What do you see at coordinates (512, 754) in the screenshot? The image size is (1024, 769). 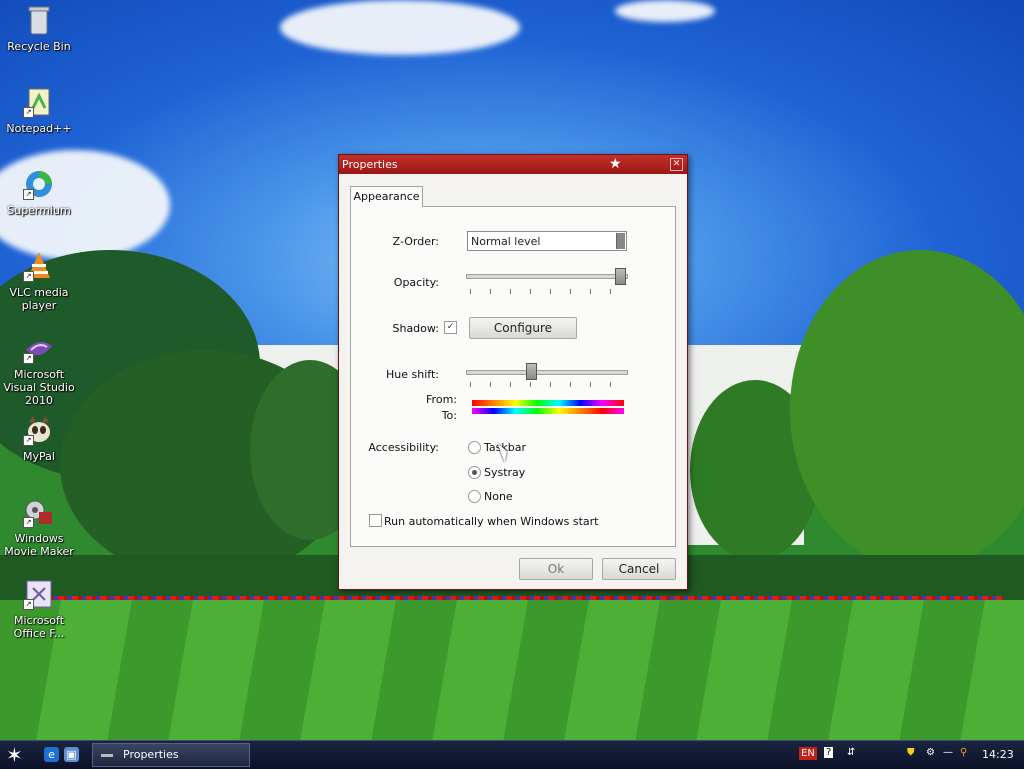 I see `taskbar: ✶ e ▣ Properties EN ? ⇵ ⛊ ⚙ — ⚲ 14:23` at bounding box center [512, 754].